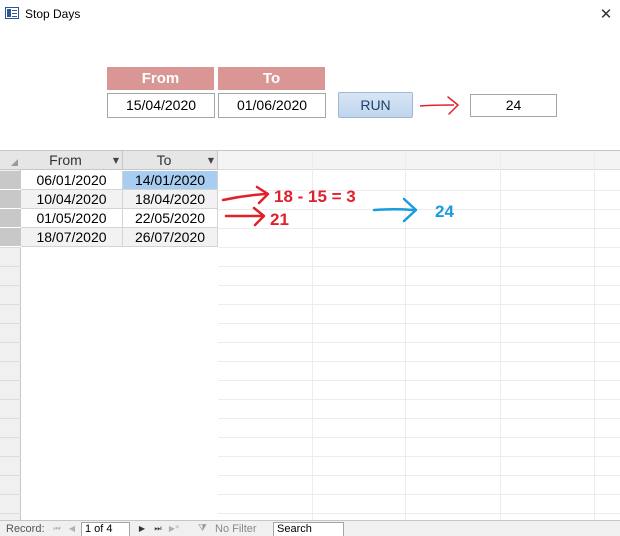 The image size is (620, 536). What do you see at coordinates (72, 180) in the screenshot?
I see `cell-from: 06/01/2020` at bounding box center [72, 180].